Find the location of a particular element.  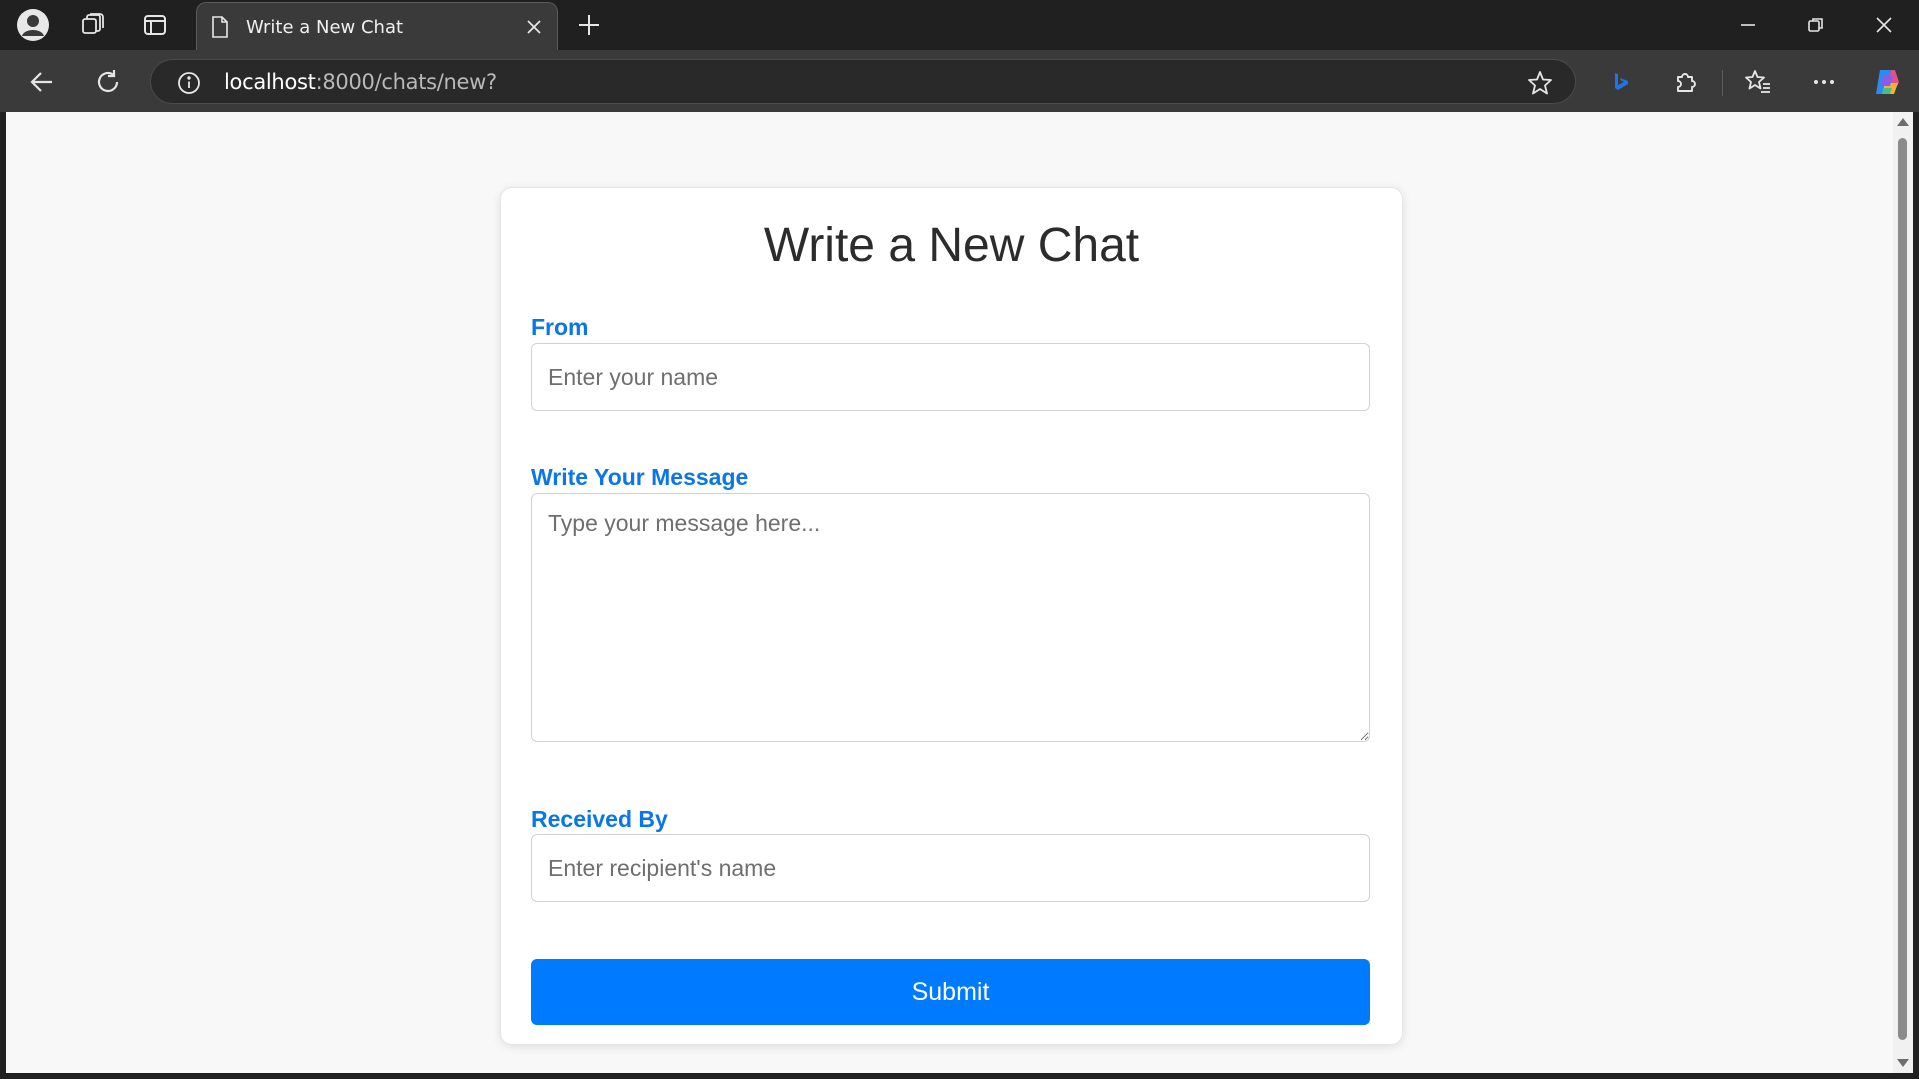

tab-actions-icon is located at coordinates (155, 25).